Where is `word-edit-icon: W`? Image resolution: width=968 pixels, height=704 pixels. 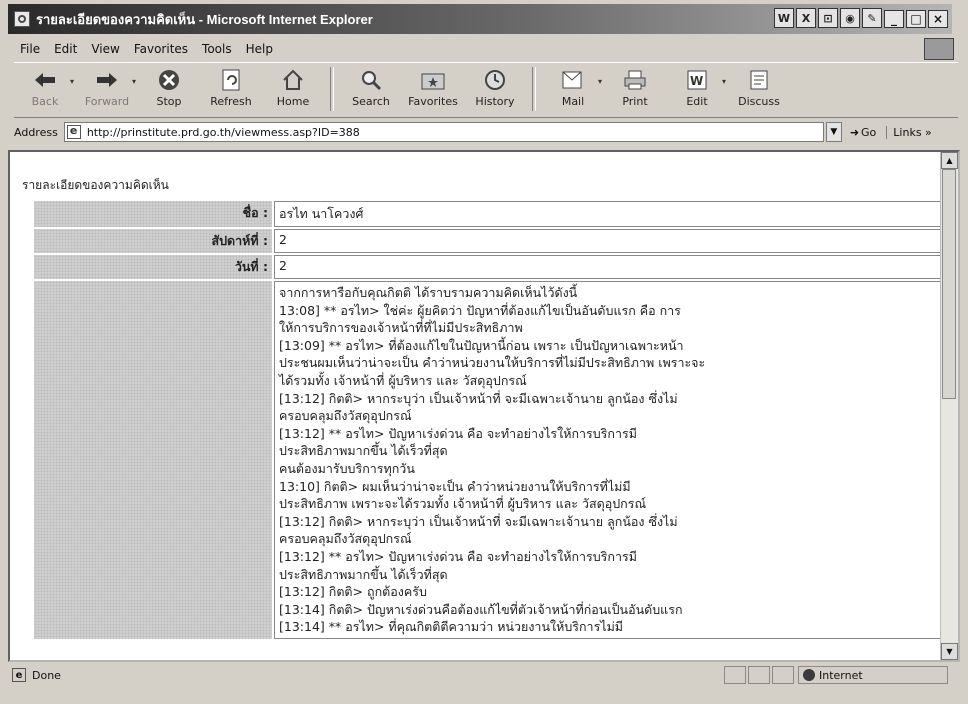 word-edit-icon: W is located at coordinates (697, 80).